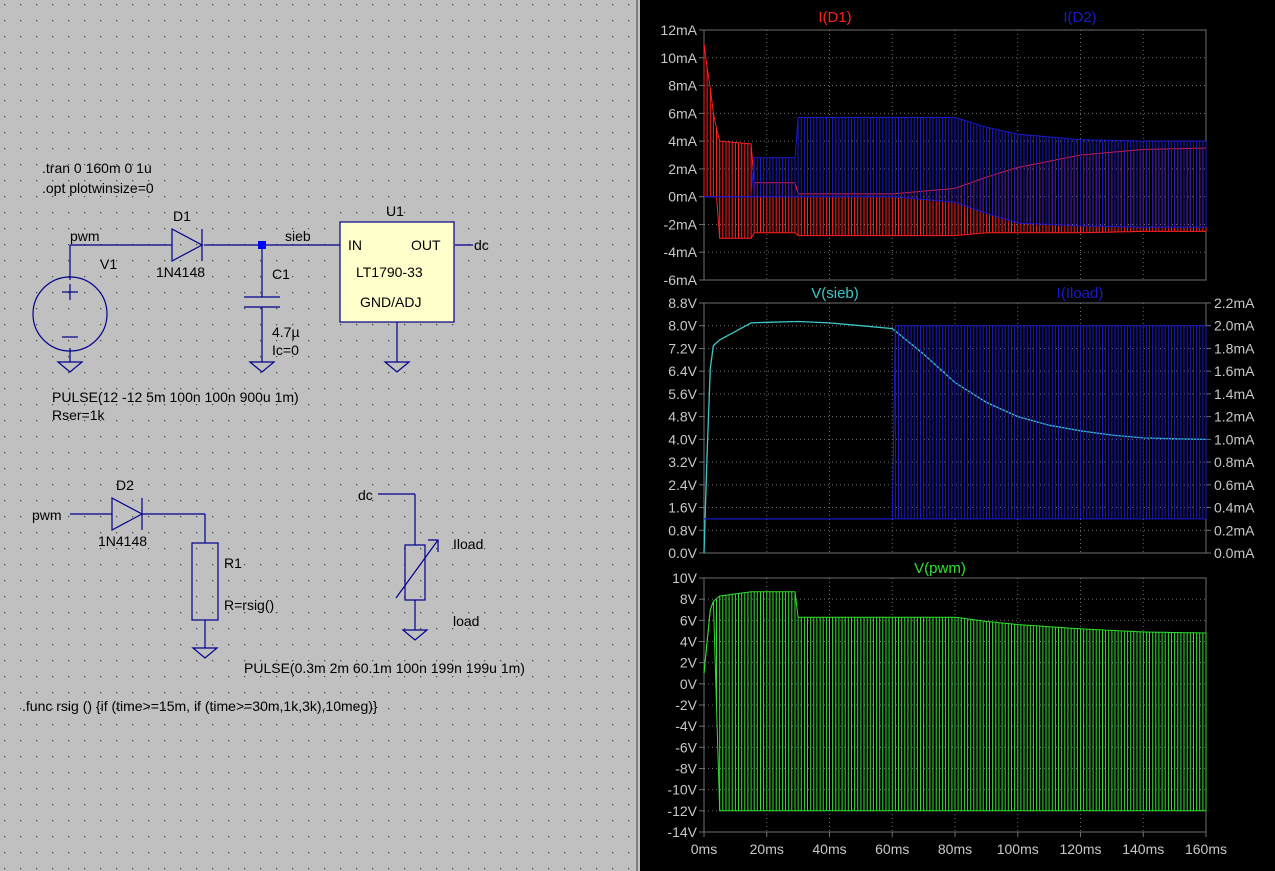  Describe the element at coordinates (834, 17) in the screenshot. I see `trace-title: I(D1)` at that location.